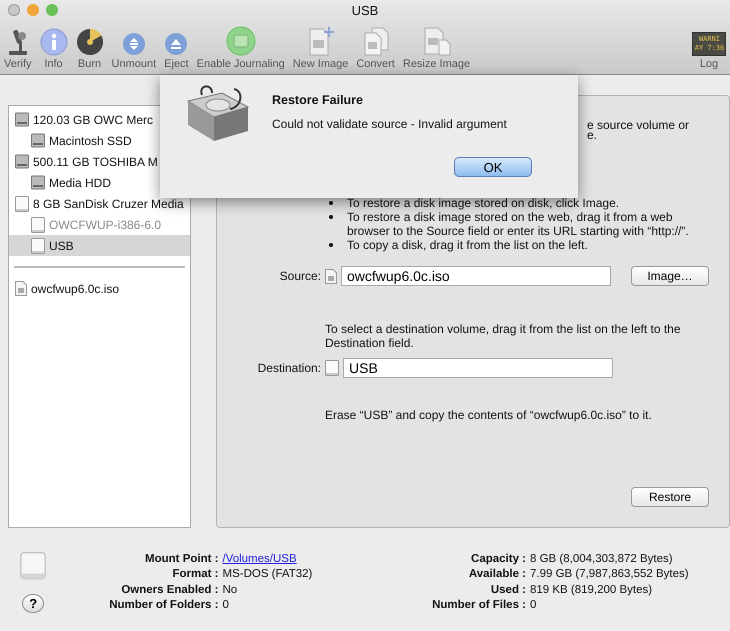 The image size is (730, 631). Describe the element at coordinates (320, 41) in the screenshot. I see `new-image-icon` at that location.